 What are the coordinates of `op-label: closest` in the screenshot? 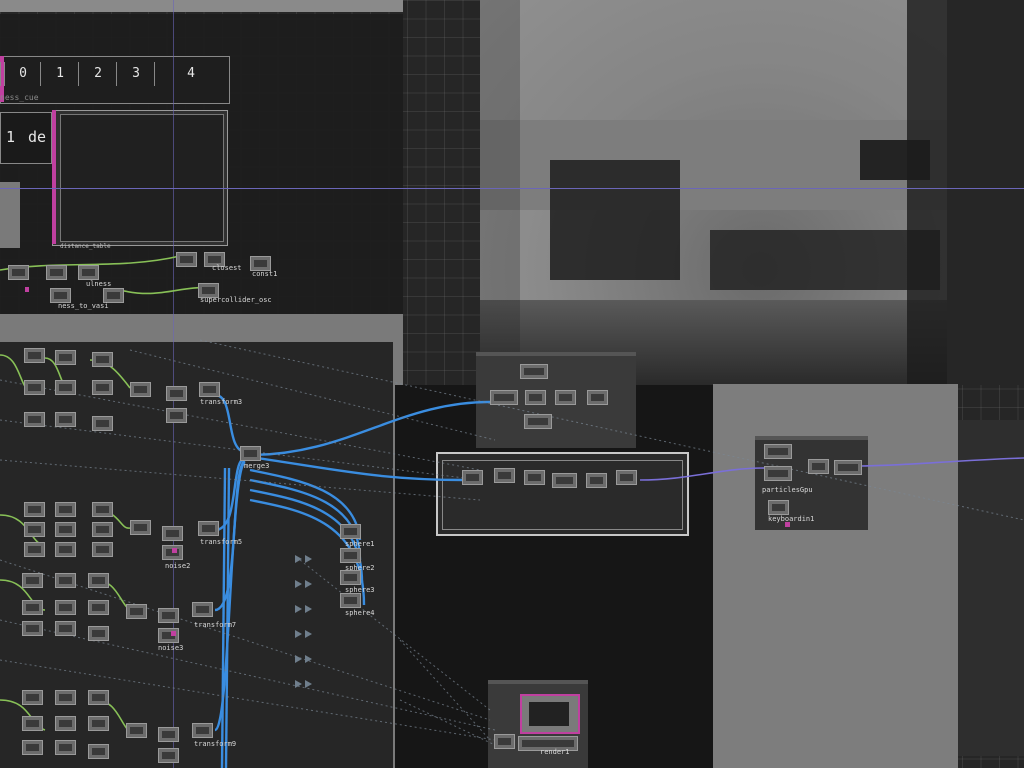 It's located at (227, 268).